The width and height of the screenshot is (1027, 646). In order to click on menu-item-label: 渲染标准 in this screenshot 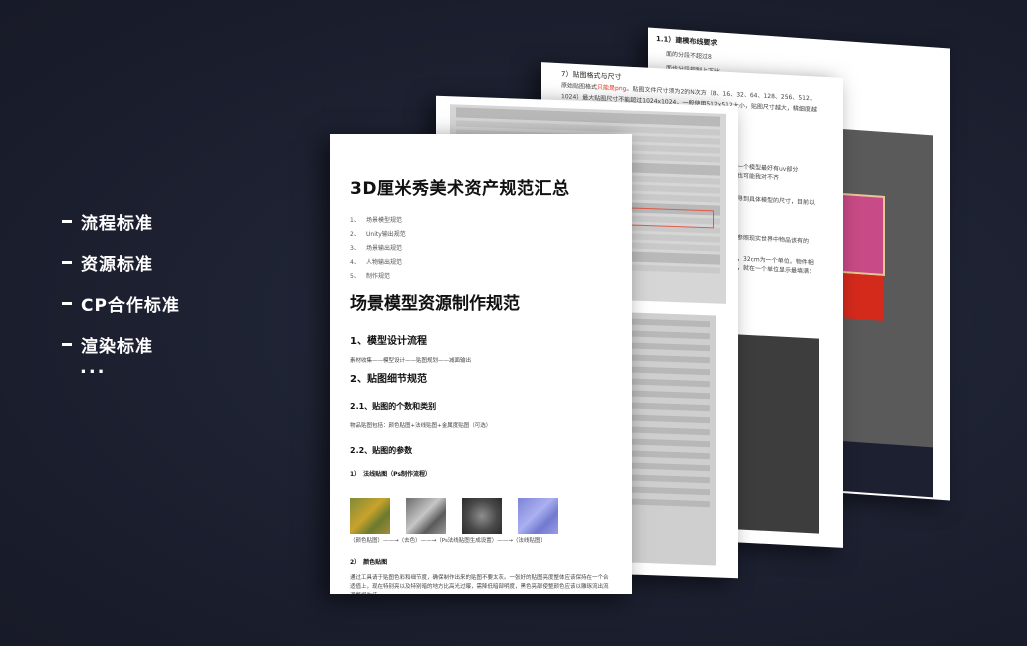, I will do `click(117, 347)`.